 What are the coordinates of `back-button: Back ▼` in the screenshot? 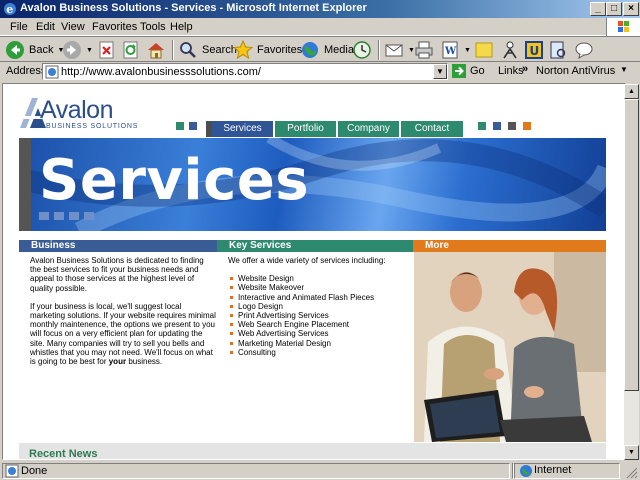 It's located at (34, 50).